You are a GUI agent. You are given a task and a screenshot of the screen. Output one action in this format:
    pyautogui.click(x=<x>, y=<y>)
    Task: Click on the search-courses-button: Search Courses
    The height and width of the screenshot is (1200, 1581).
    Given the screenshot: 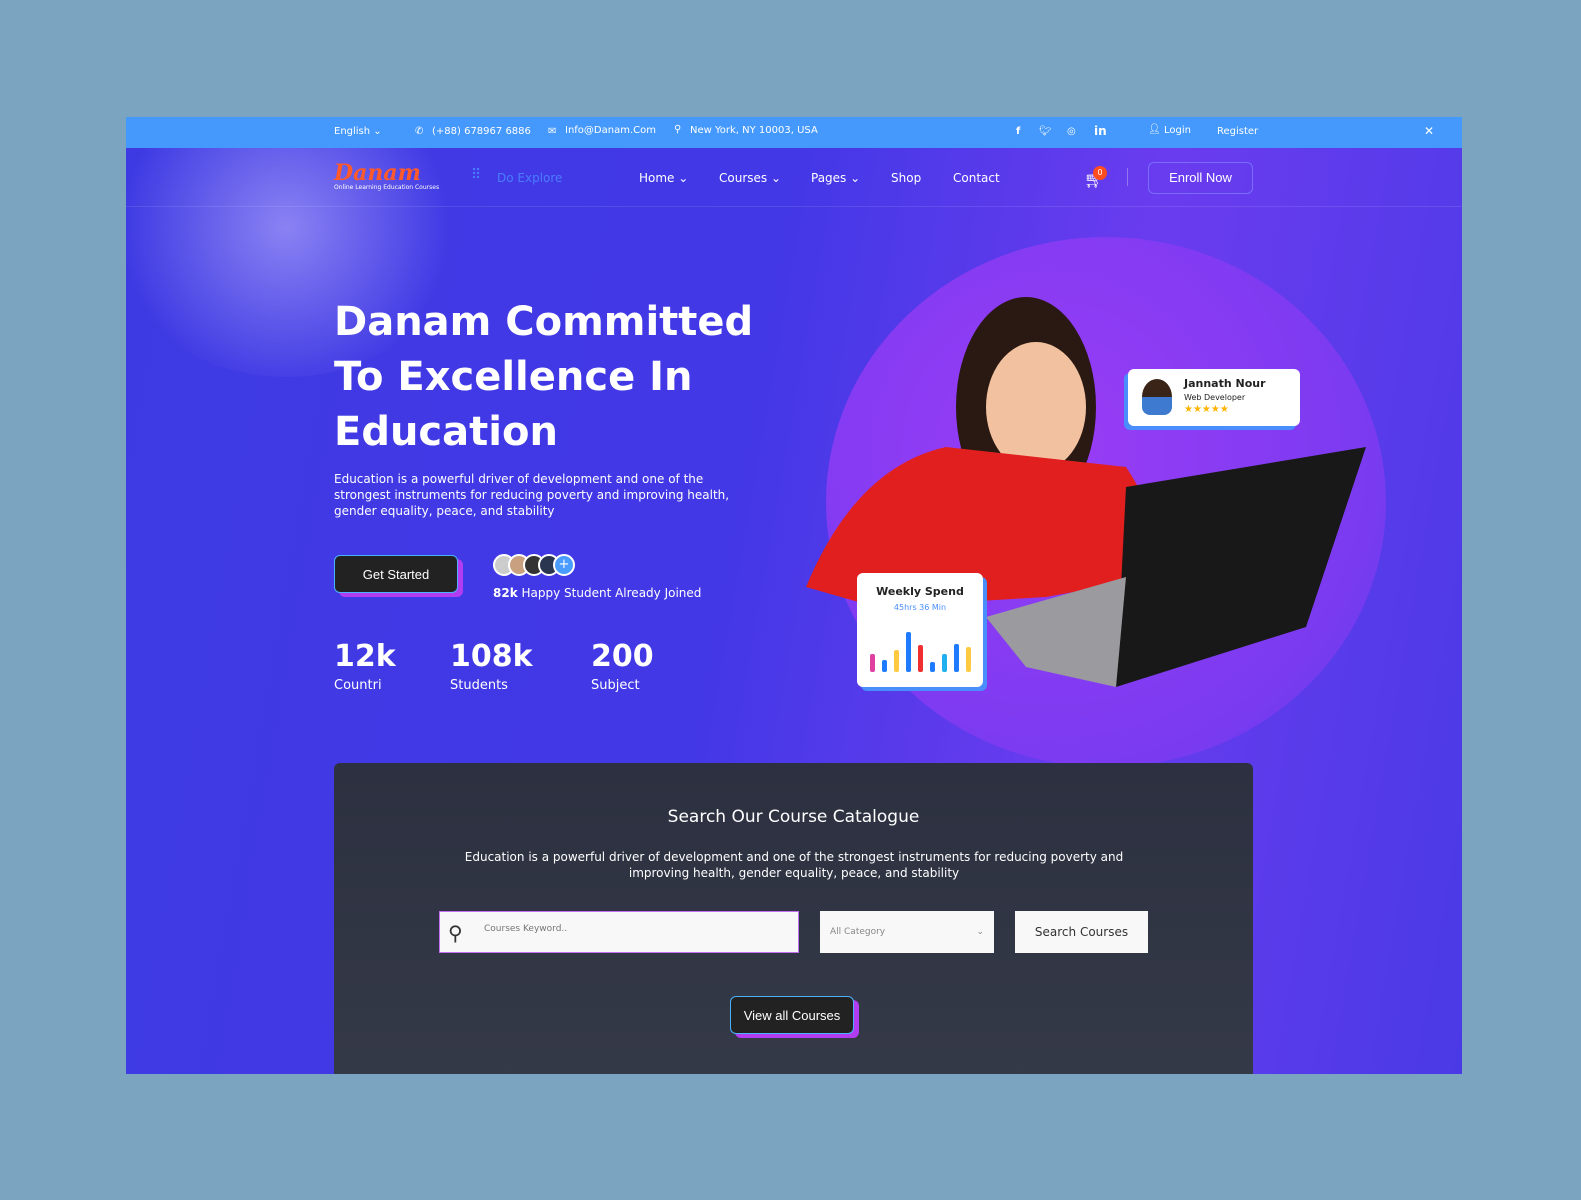 What is the action you would take?
    pyautogui.click(x=1081, y=932)
    